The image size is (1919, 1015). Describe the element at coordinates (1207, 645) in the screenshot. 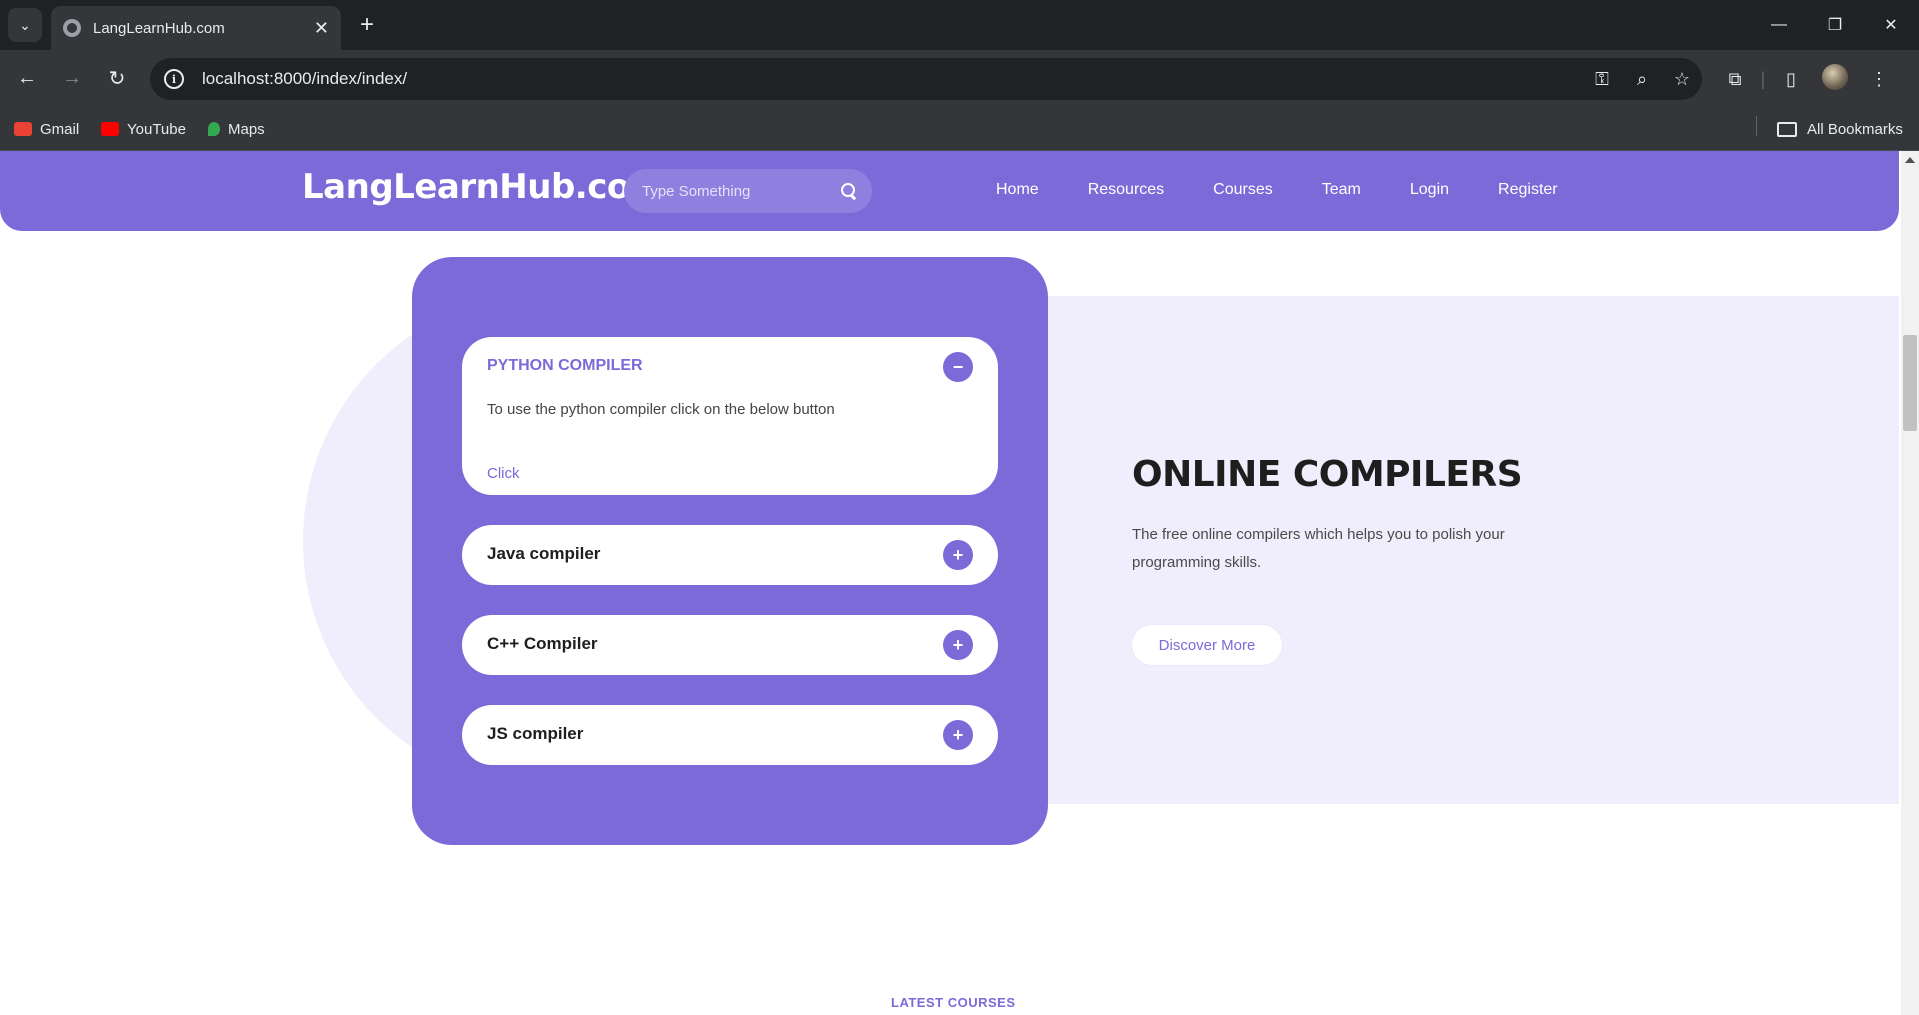

I see `discover-more-button: Discover More` at that location.